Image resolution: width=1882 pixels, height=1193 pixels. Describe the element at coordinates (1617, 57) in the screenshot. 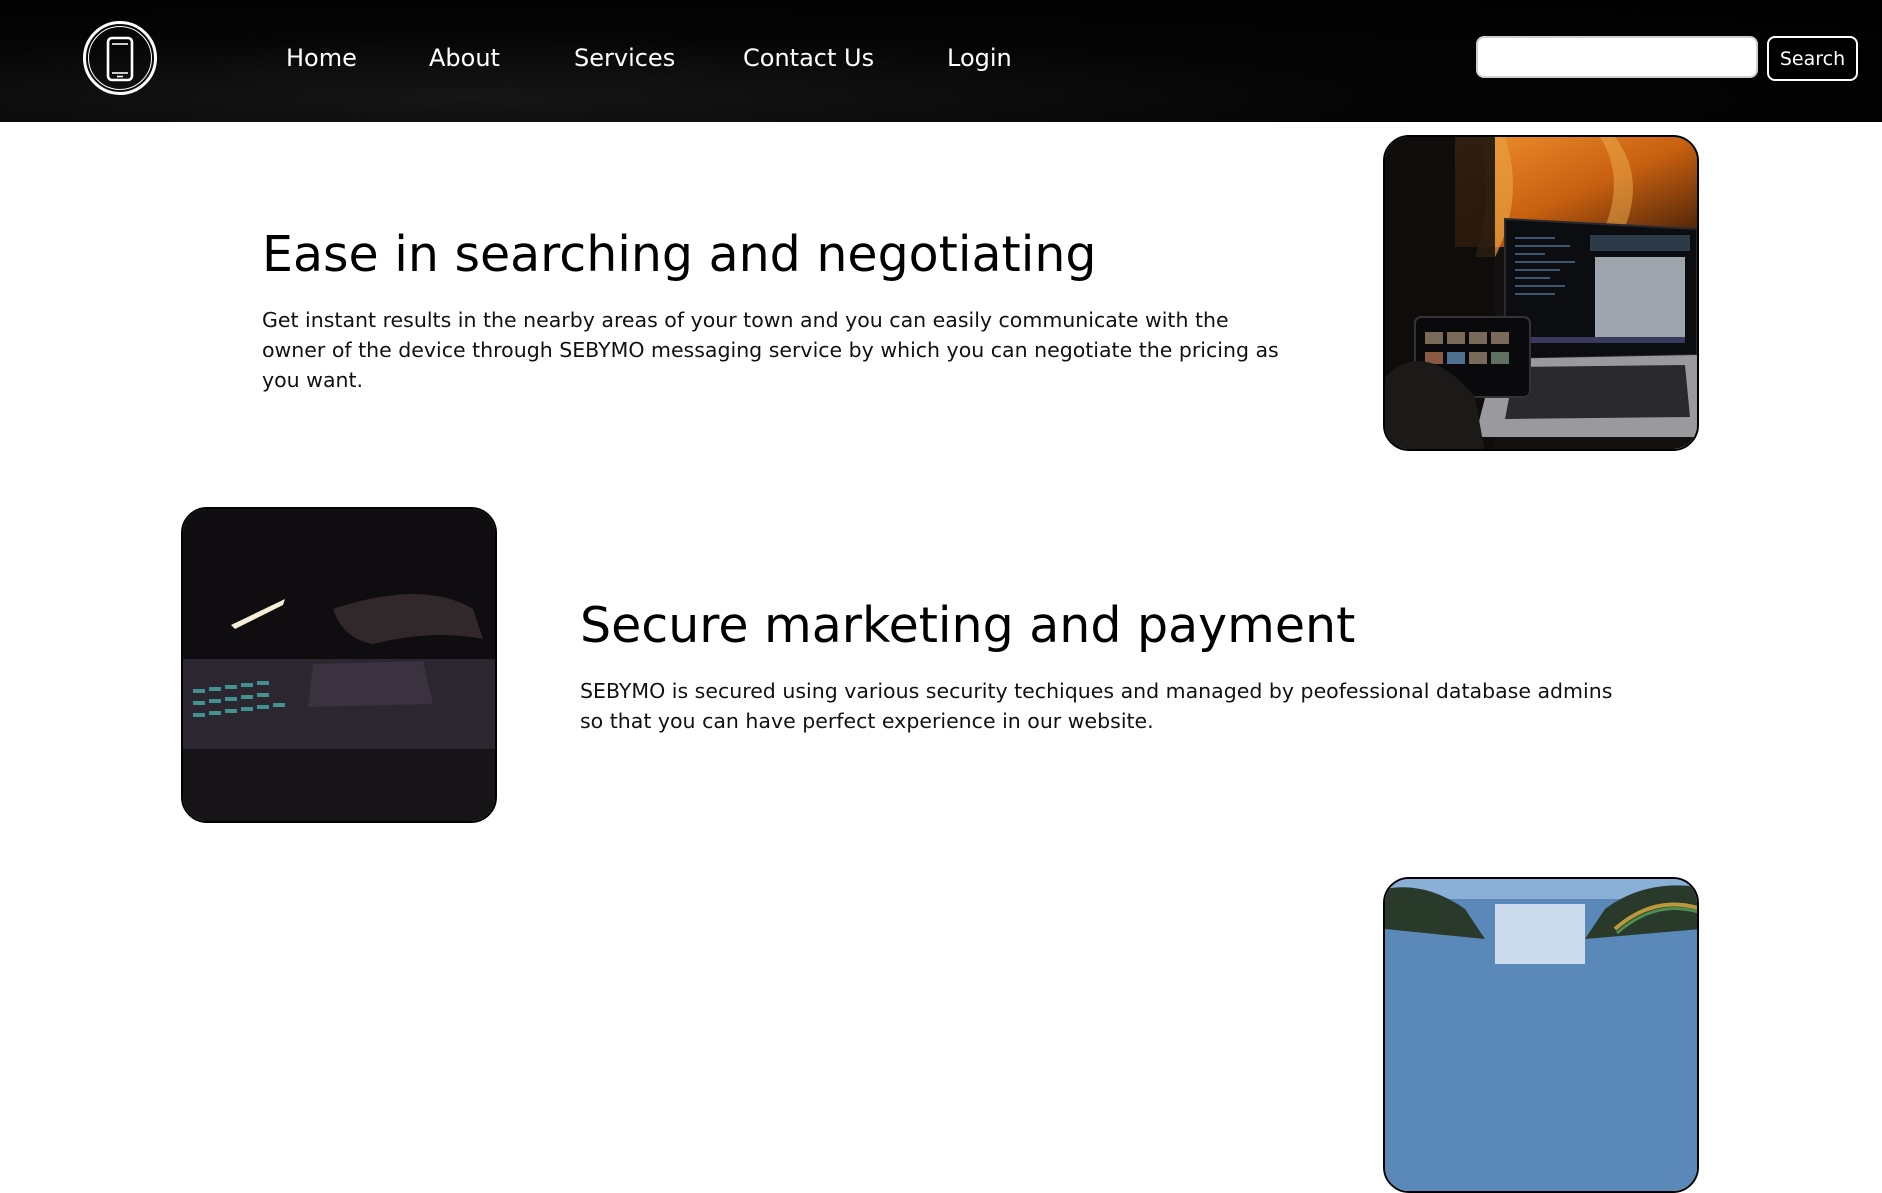

I see `search-input` at that location.